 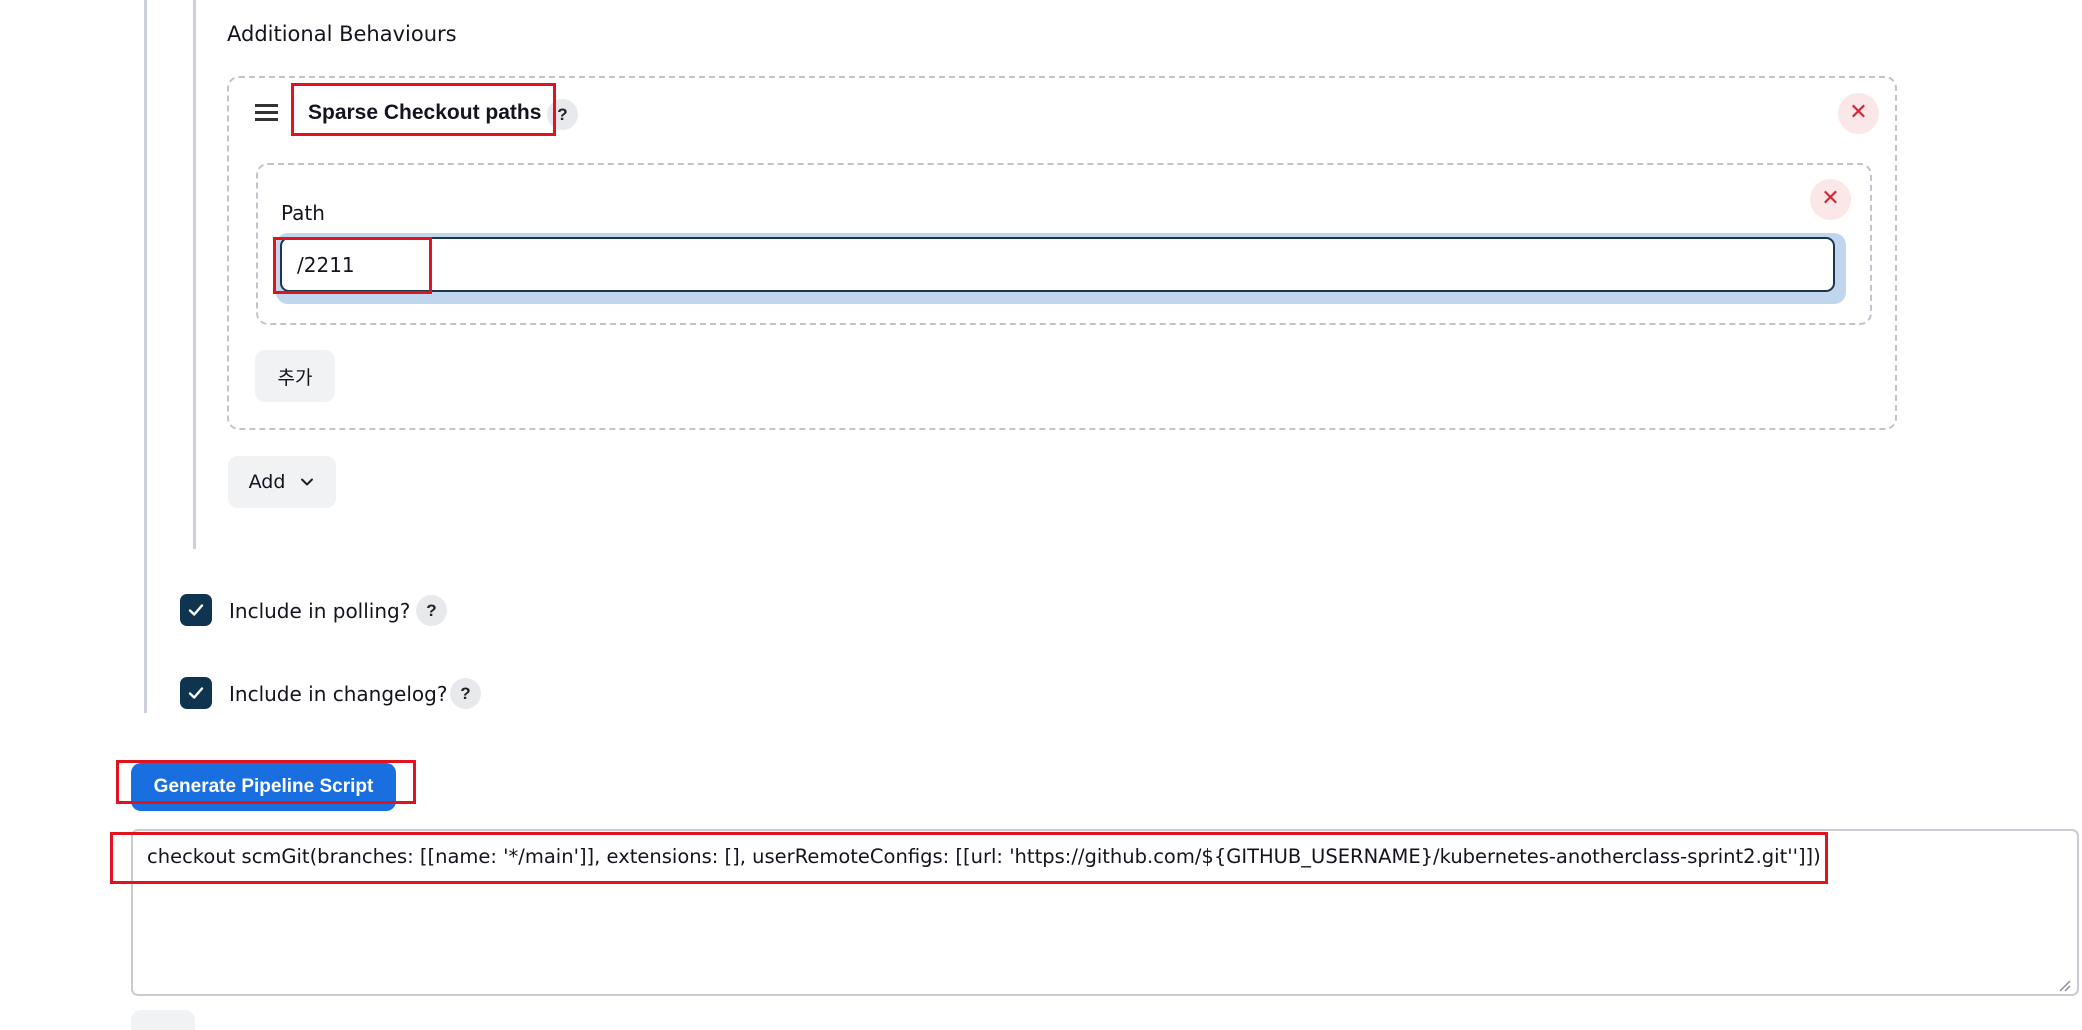 What do you see at coordinates (307, 482) in the screenshot?
I see `chevron-down-icon` at bounding box center [307, 482].